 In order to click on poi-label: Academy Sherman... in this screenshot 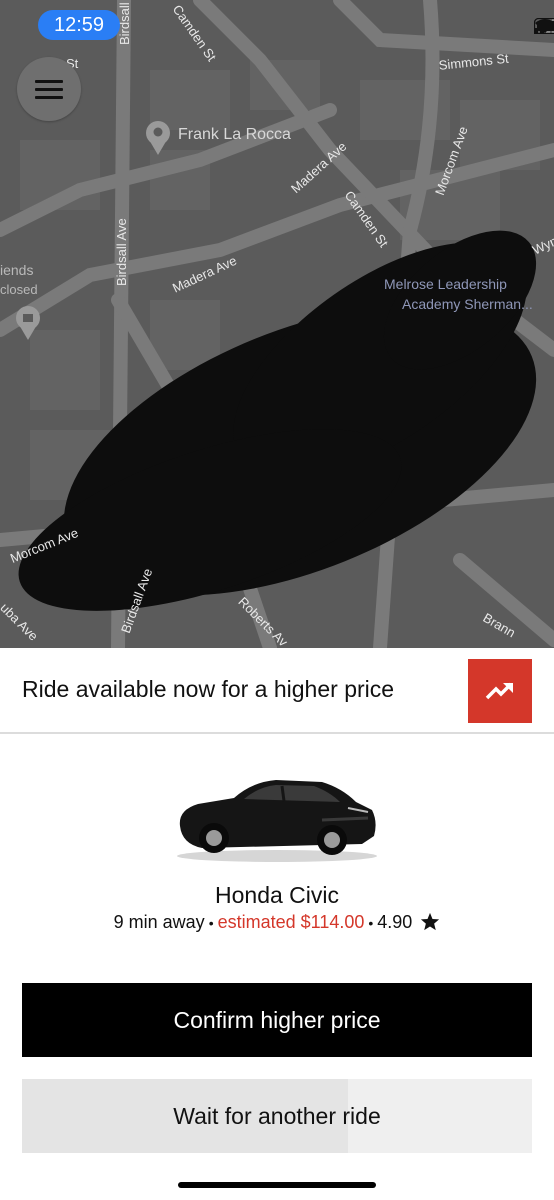, I will do `click(467, 304)`.